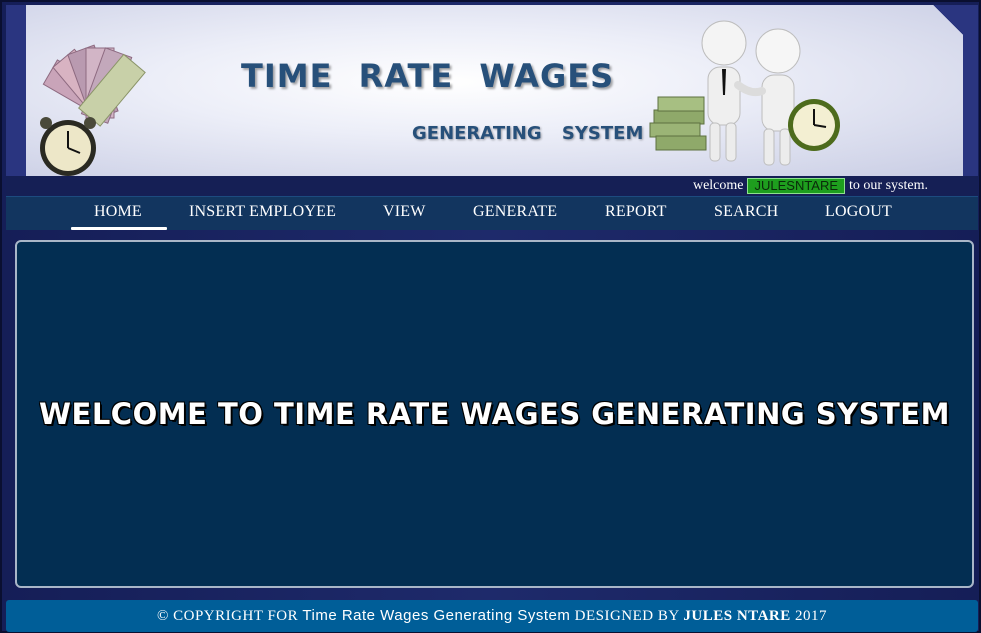 The width and height of the screenshot is (981, 633). Describe the element at coordinates (888, 185) in the screenshot. I see `welcome-suffix: to our system.` at that location.